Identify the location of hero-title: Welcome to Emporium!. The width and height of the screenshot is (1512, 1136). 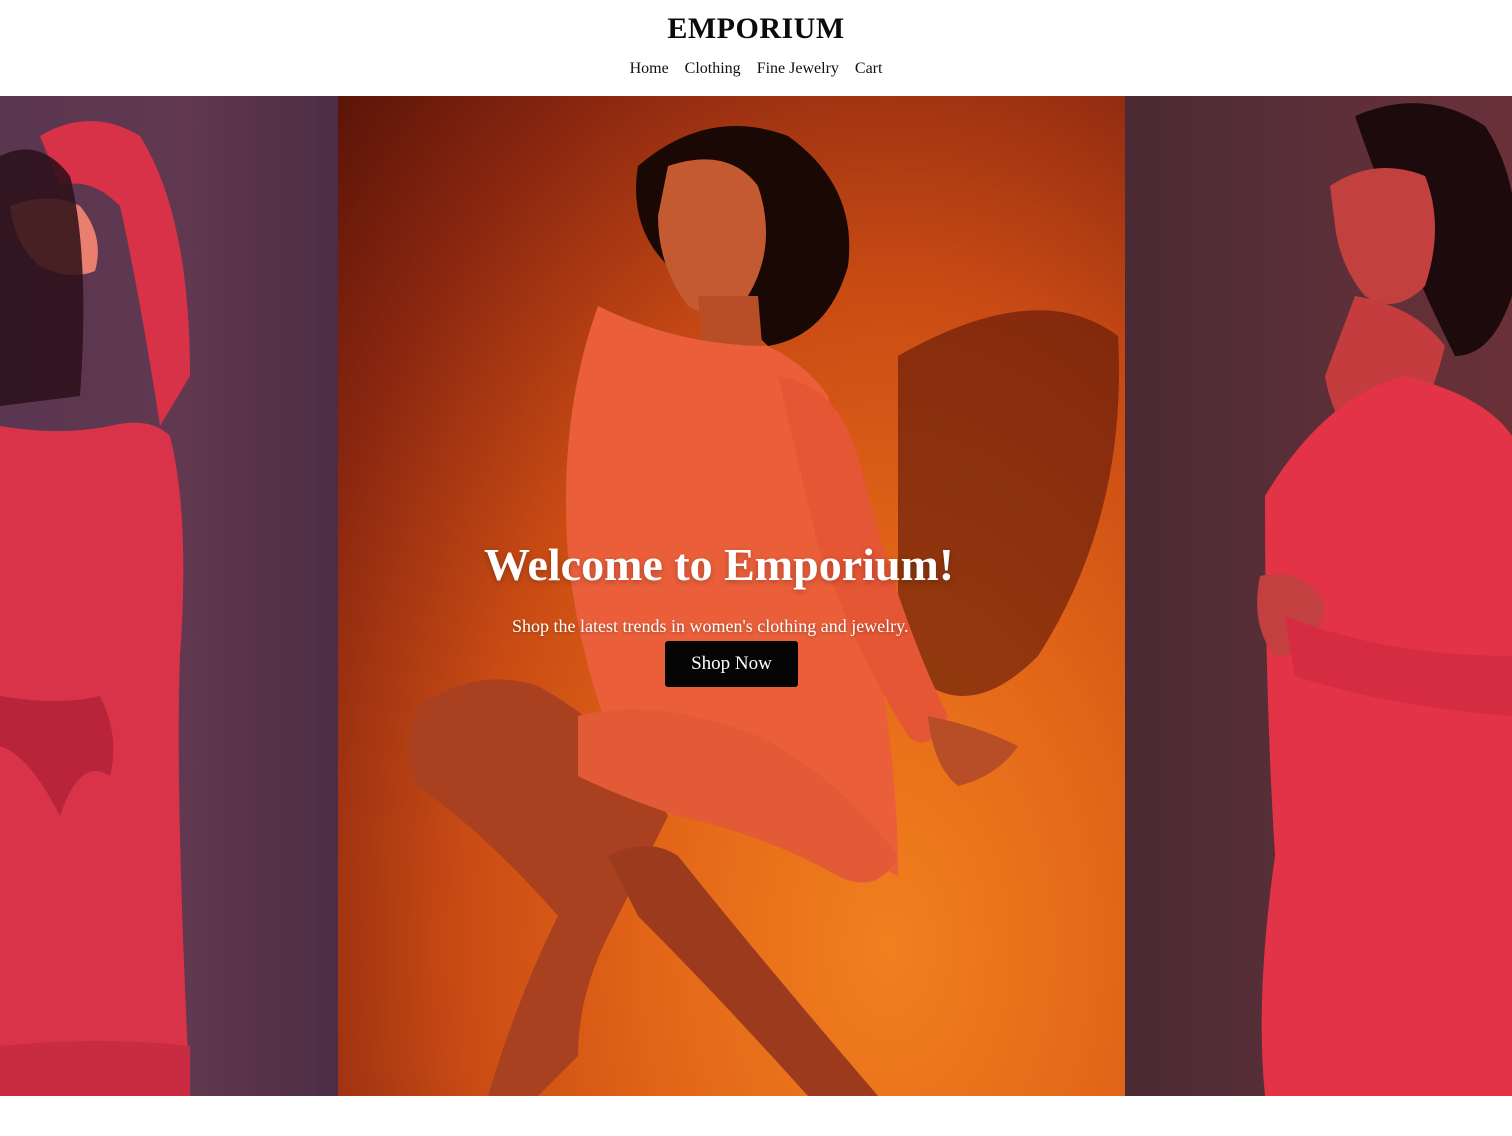
(719, 564).